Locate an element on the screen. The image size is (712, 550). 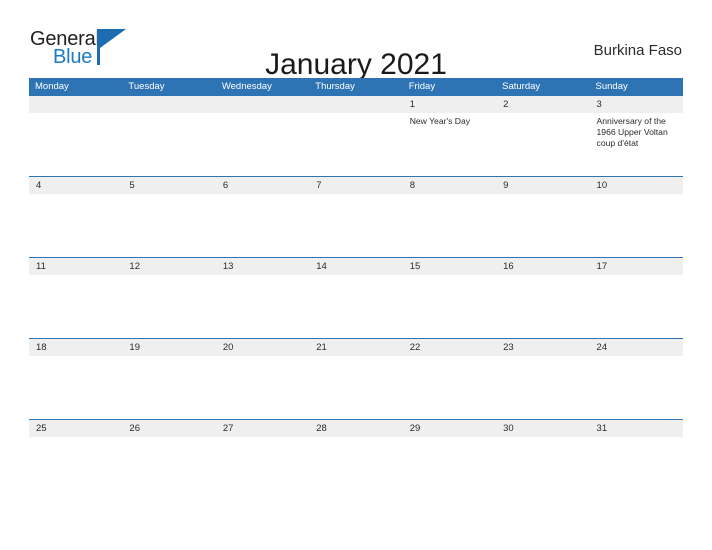
day-number-15: 15 is located at coordinates (449, 266).